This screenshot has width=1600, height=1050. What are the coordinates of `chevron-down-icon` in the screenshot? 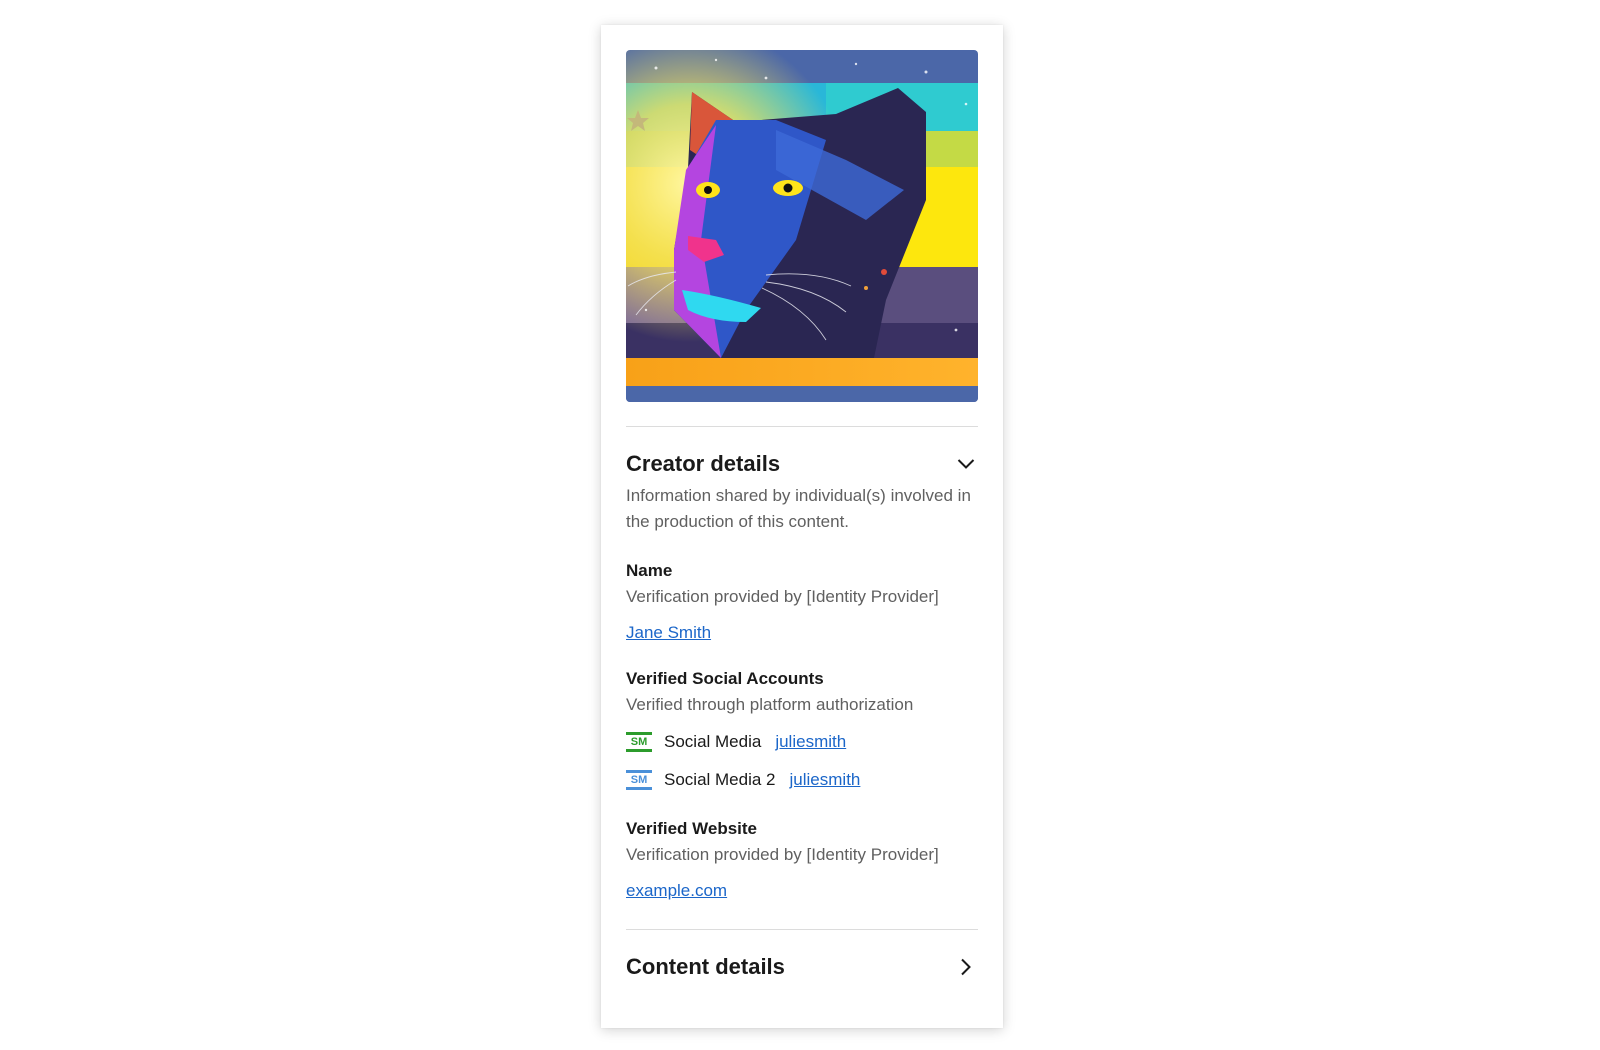 It's located at (966, 464).